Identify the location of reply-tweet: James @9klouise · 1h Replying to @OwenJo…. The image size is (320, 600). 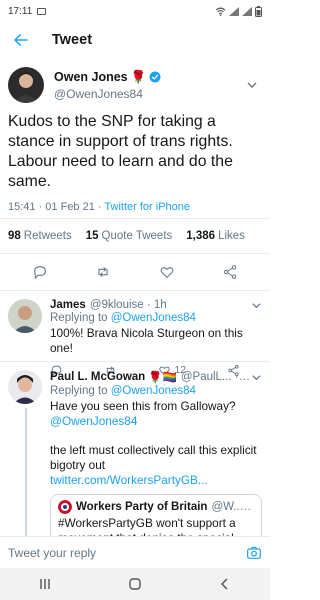
(135, 334).